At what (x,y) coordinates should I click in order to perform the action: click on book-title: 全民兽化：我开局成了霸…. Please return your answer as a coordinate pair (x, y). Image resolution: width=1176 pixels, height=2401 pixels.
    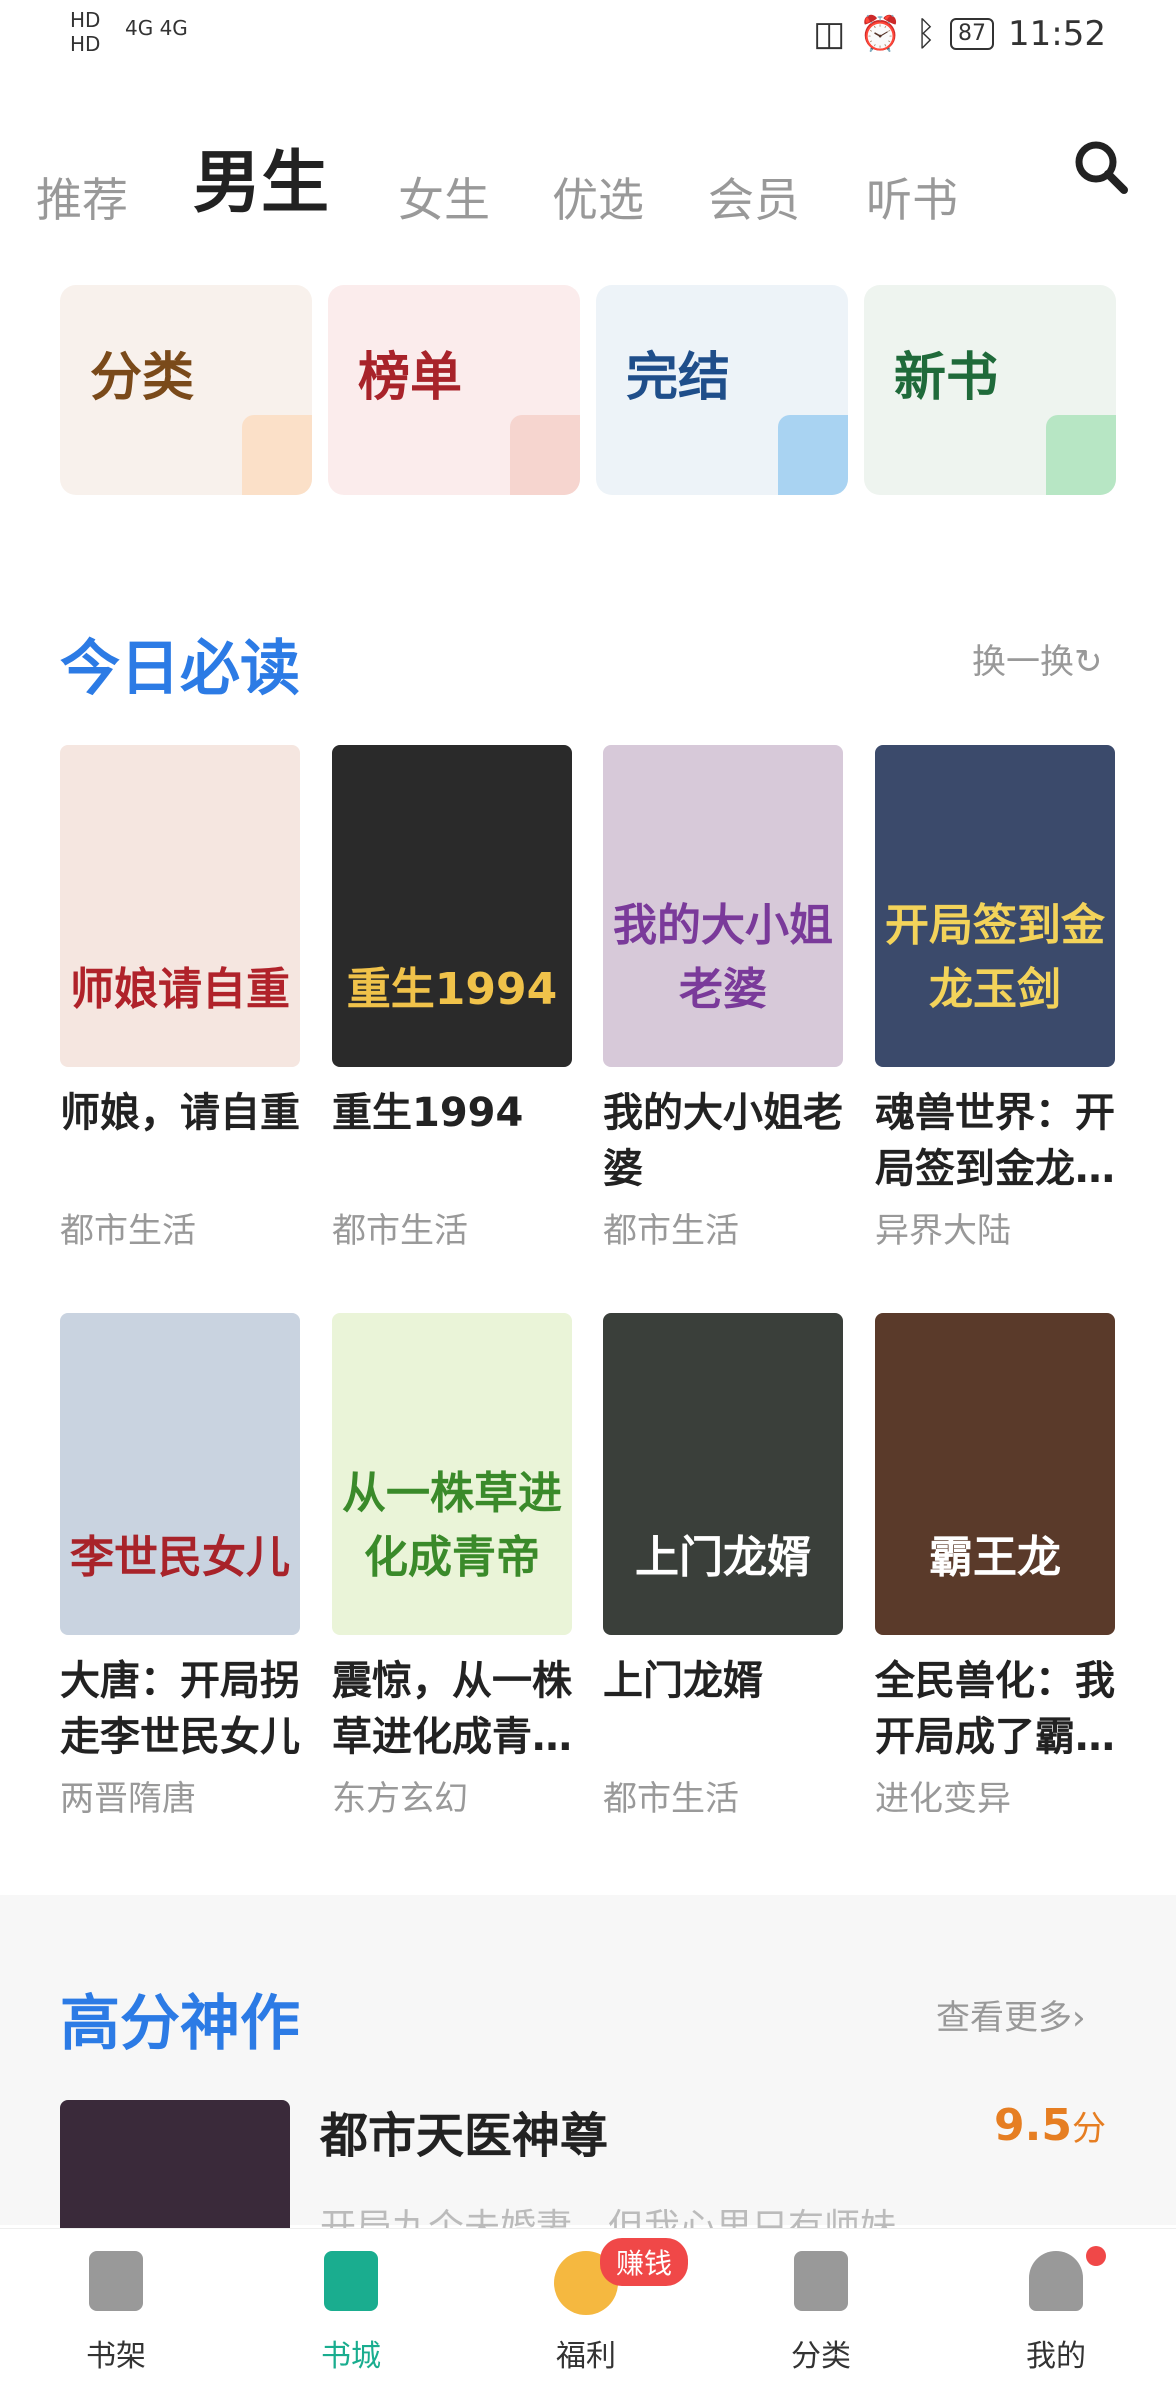
    Looking at the image, I should click on (995, 1709).